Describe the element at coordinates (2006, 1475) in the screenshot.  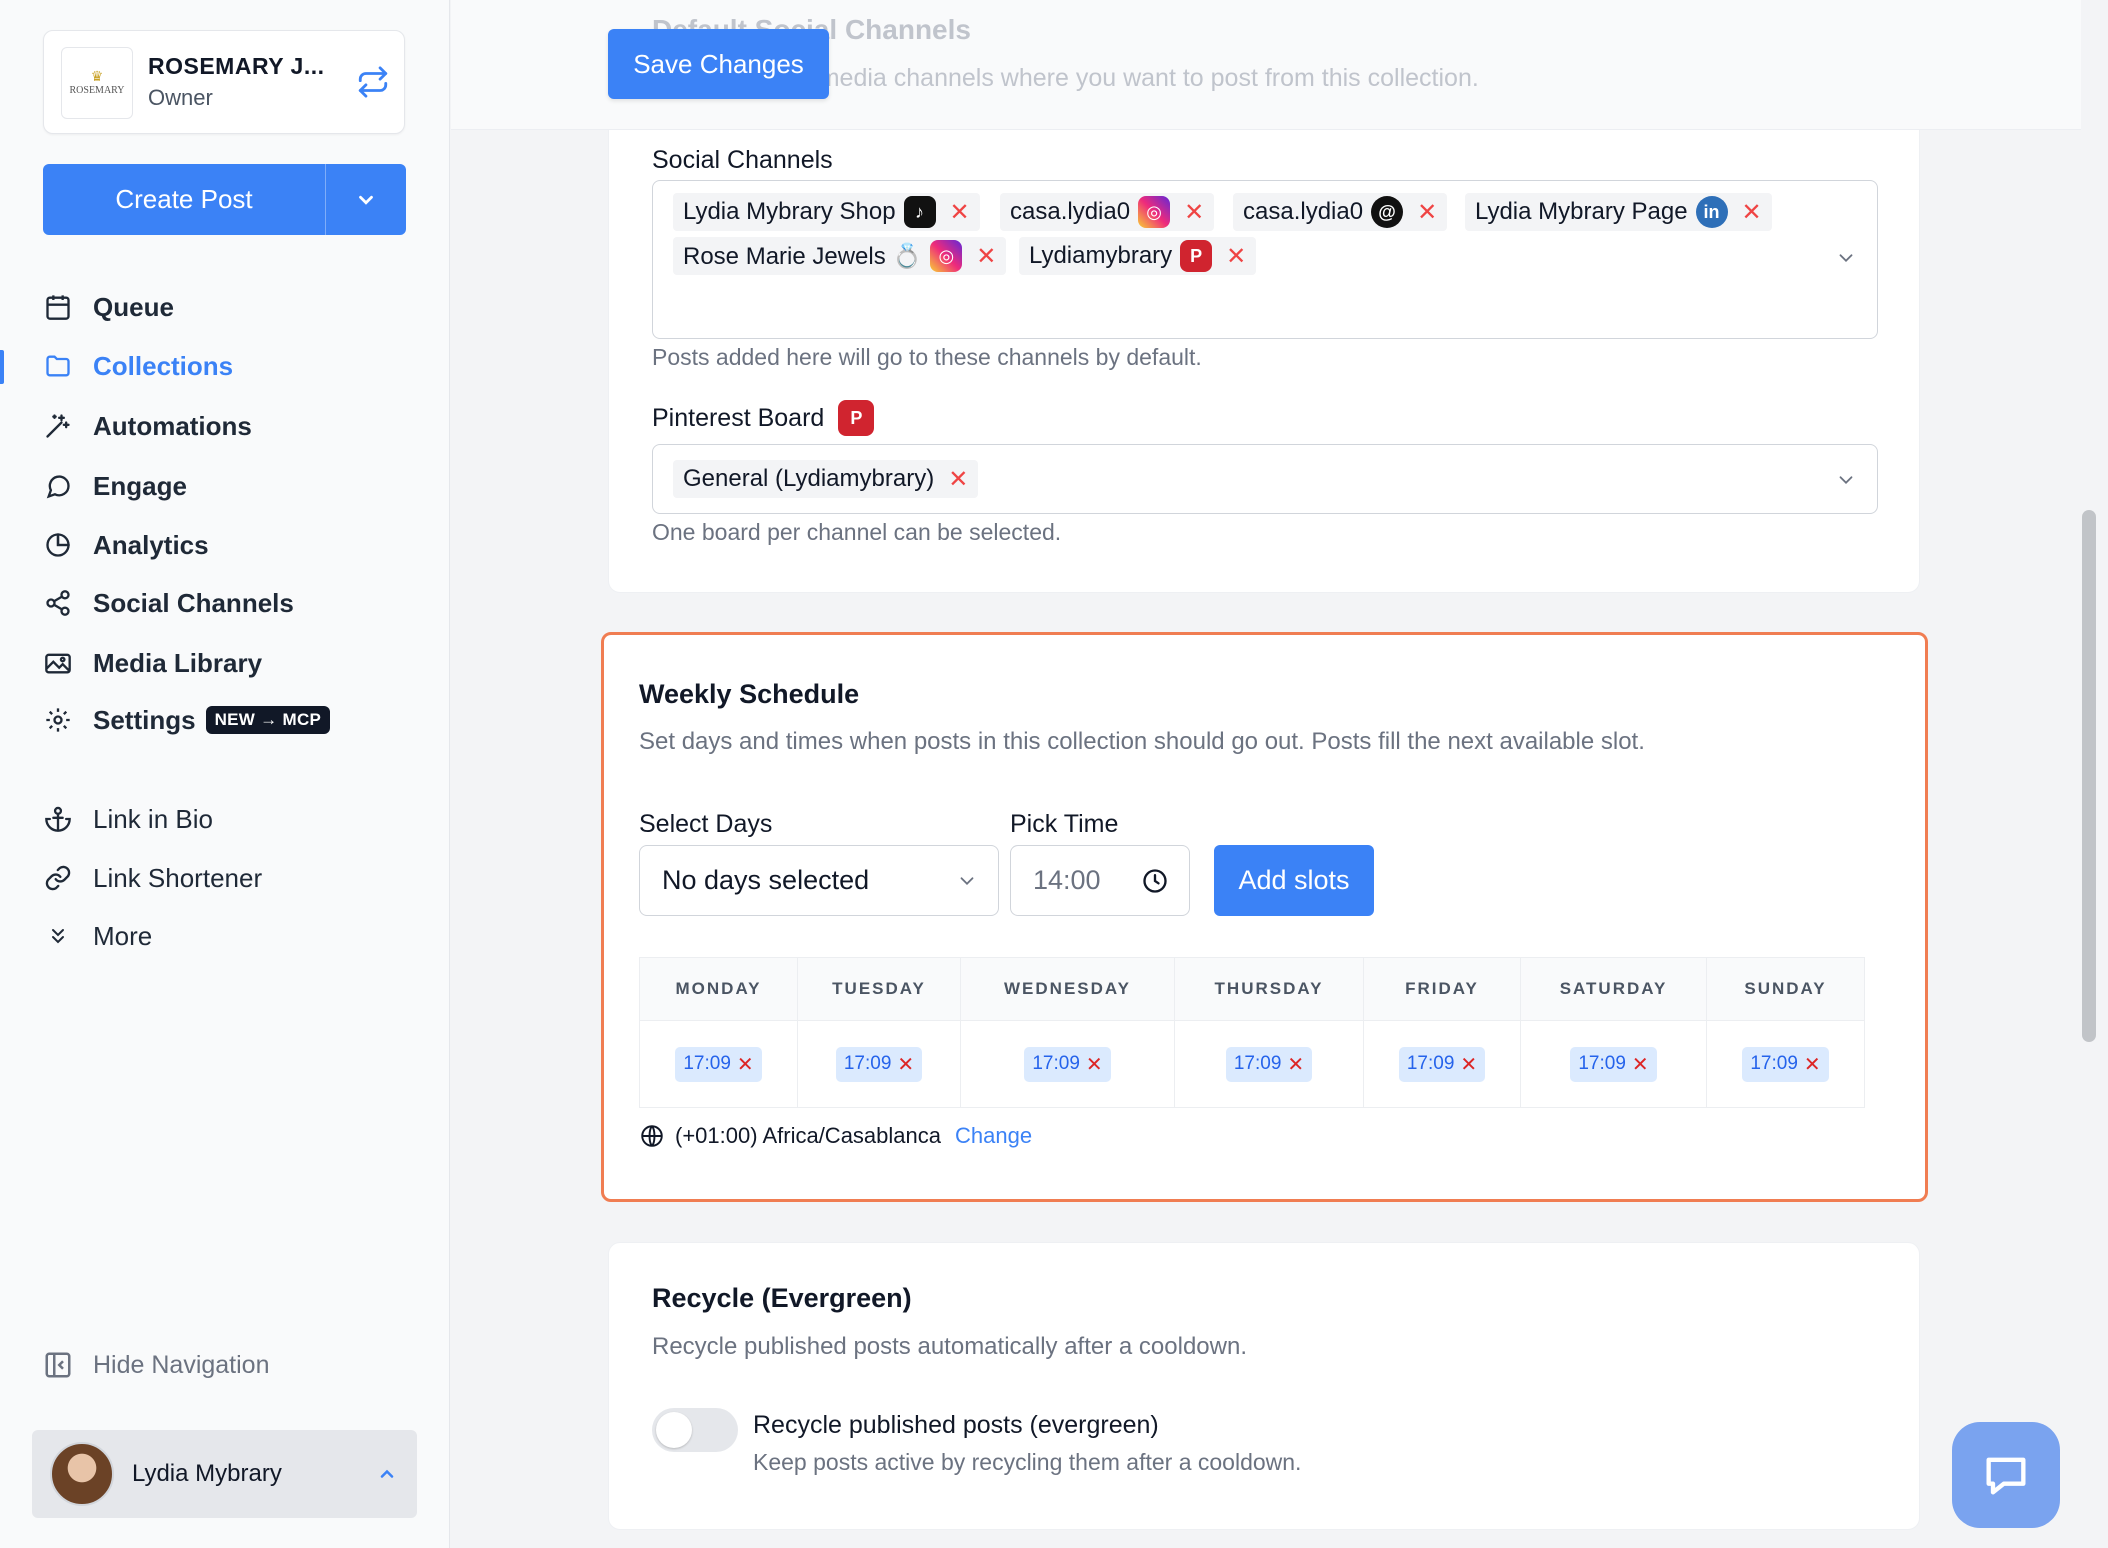
I see `support-chat-button` at that location.